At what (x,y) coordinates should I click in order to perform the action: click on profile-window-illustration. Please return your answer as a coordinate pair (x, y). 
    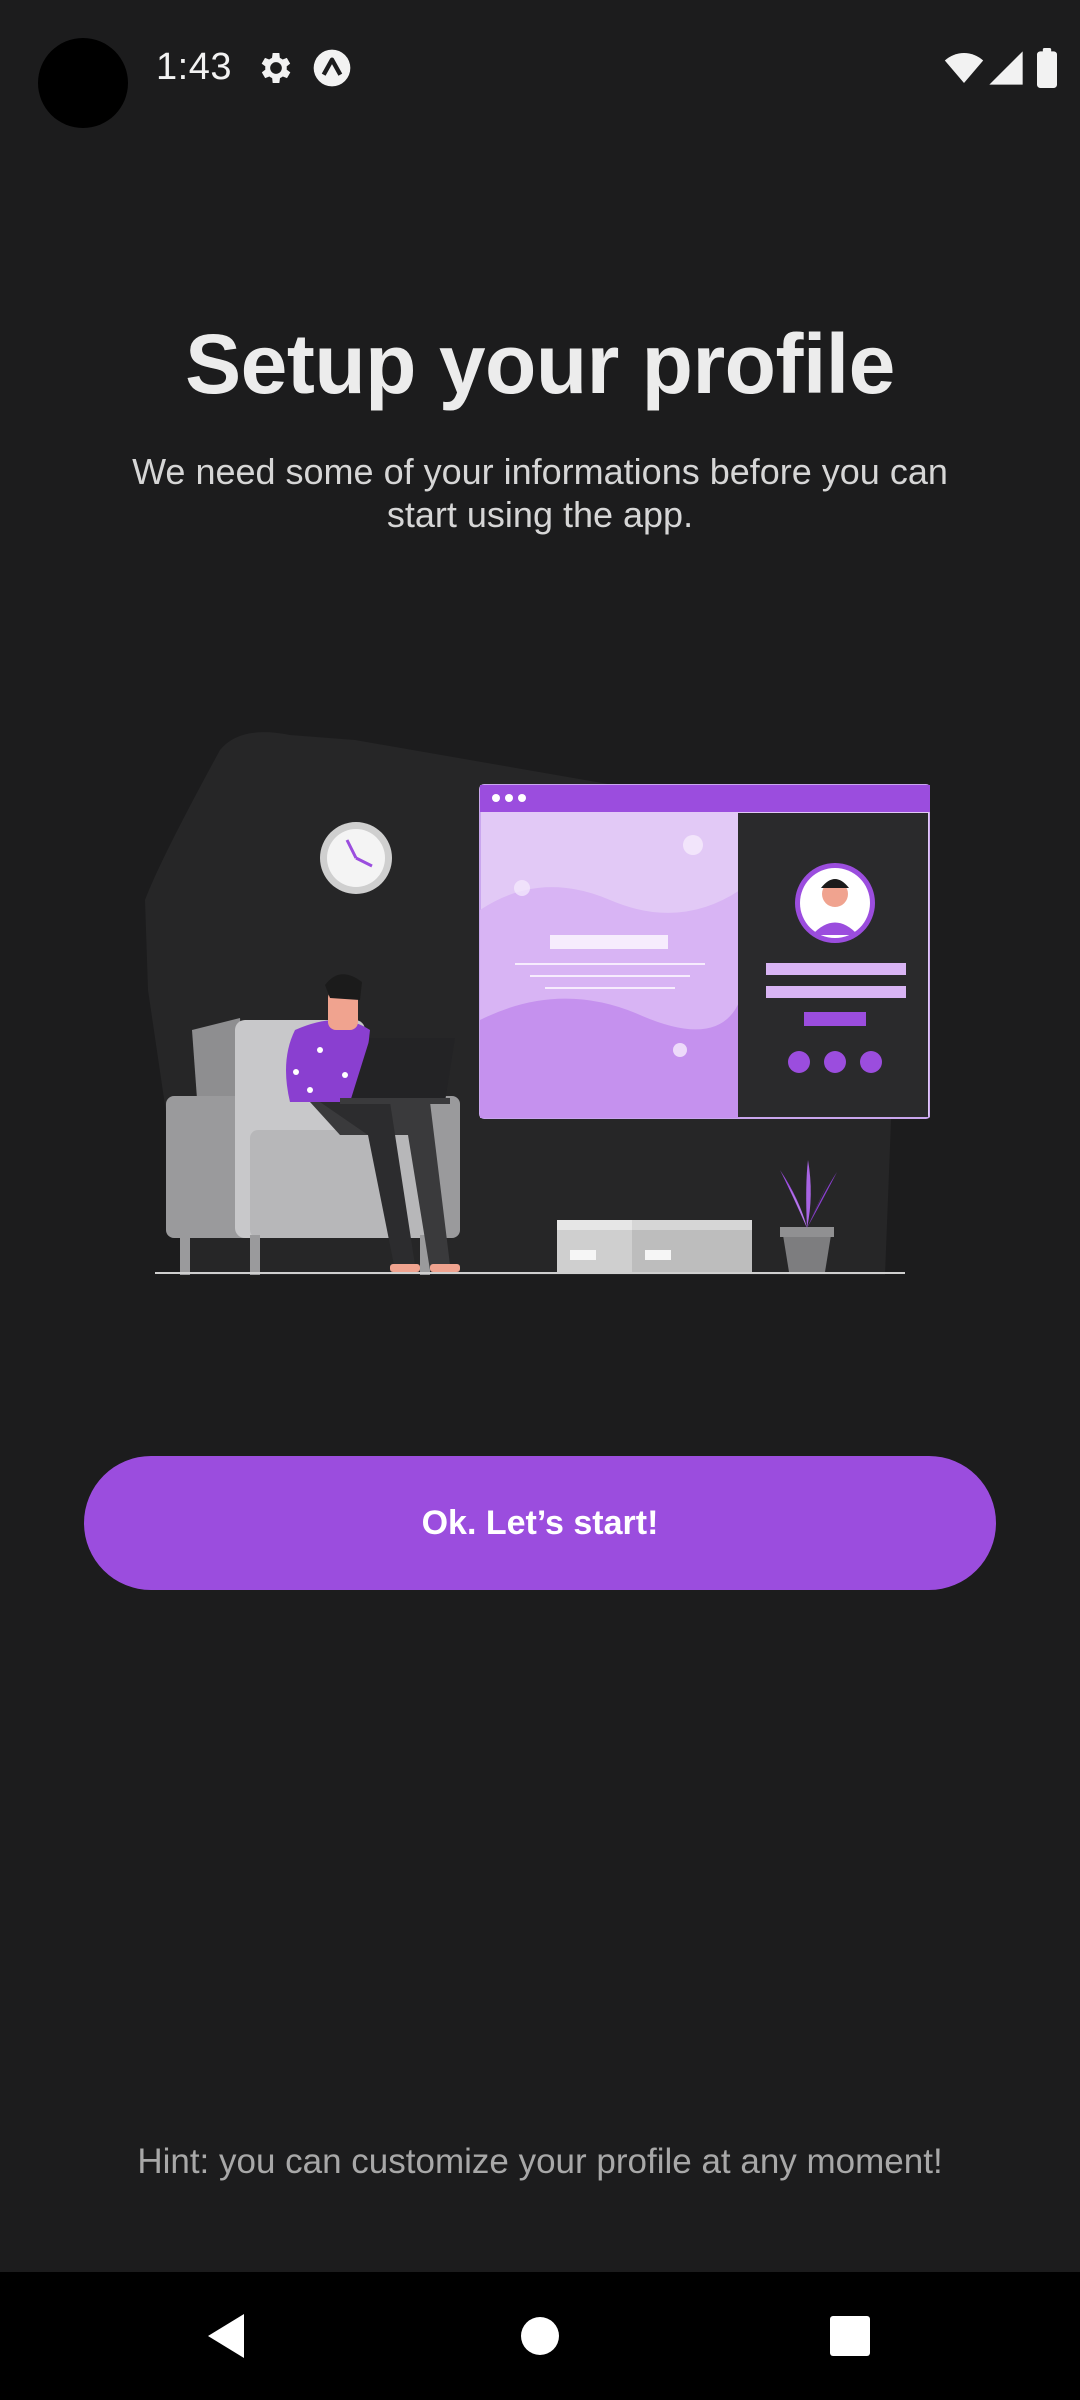
    Looking at the image, I should click on (704, 951).